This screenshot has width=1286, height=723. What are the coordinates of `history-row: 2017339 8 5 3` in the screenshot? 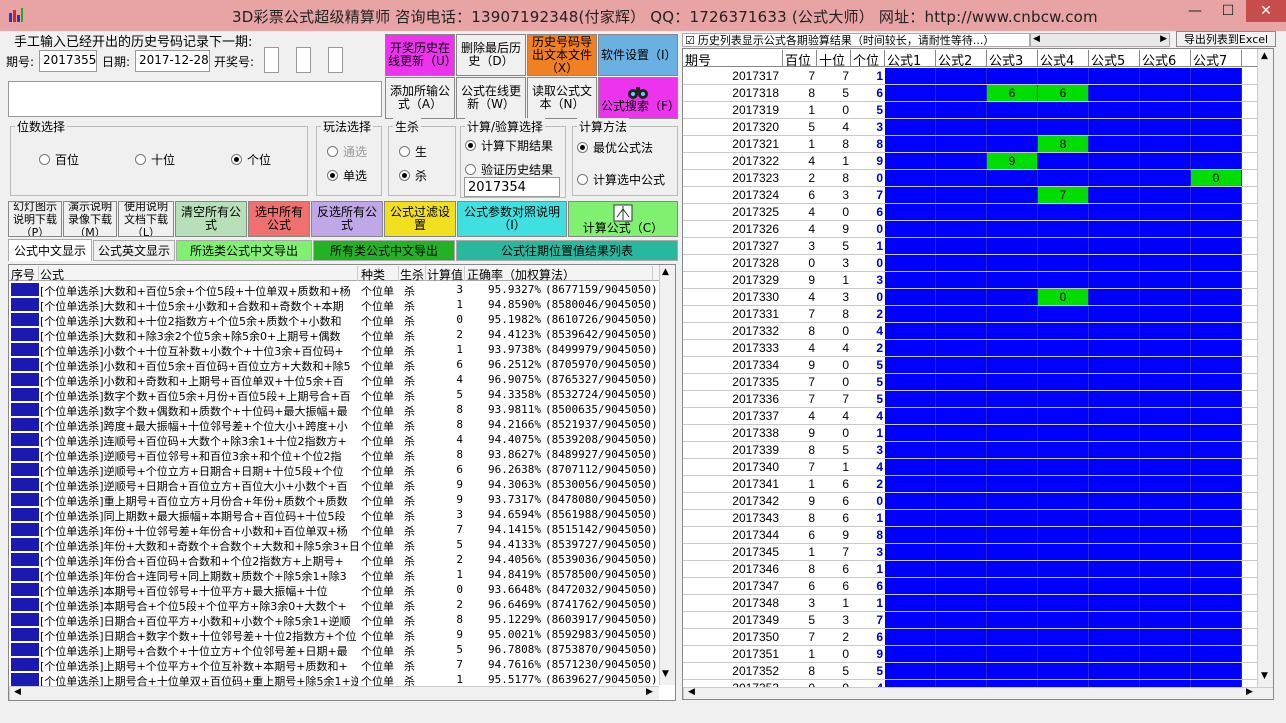 It's located at (978, 450).